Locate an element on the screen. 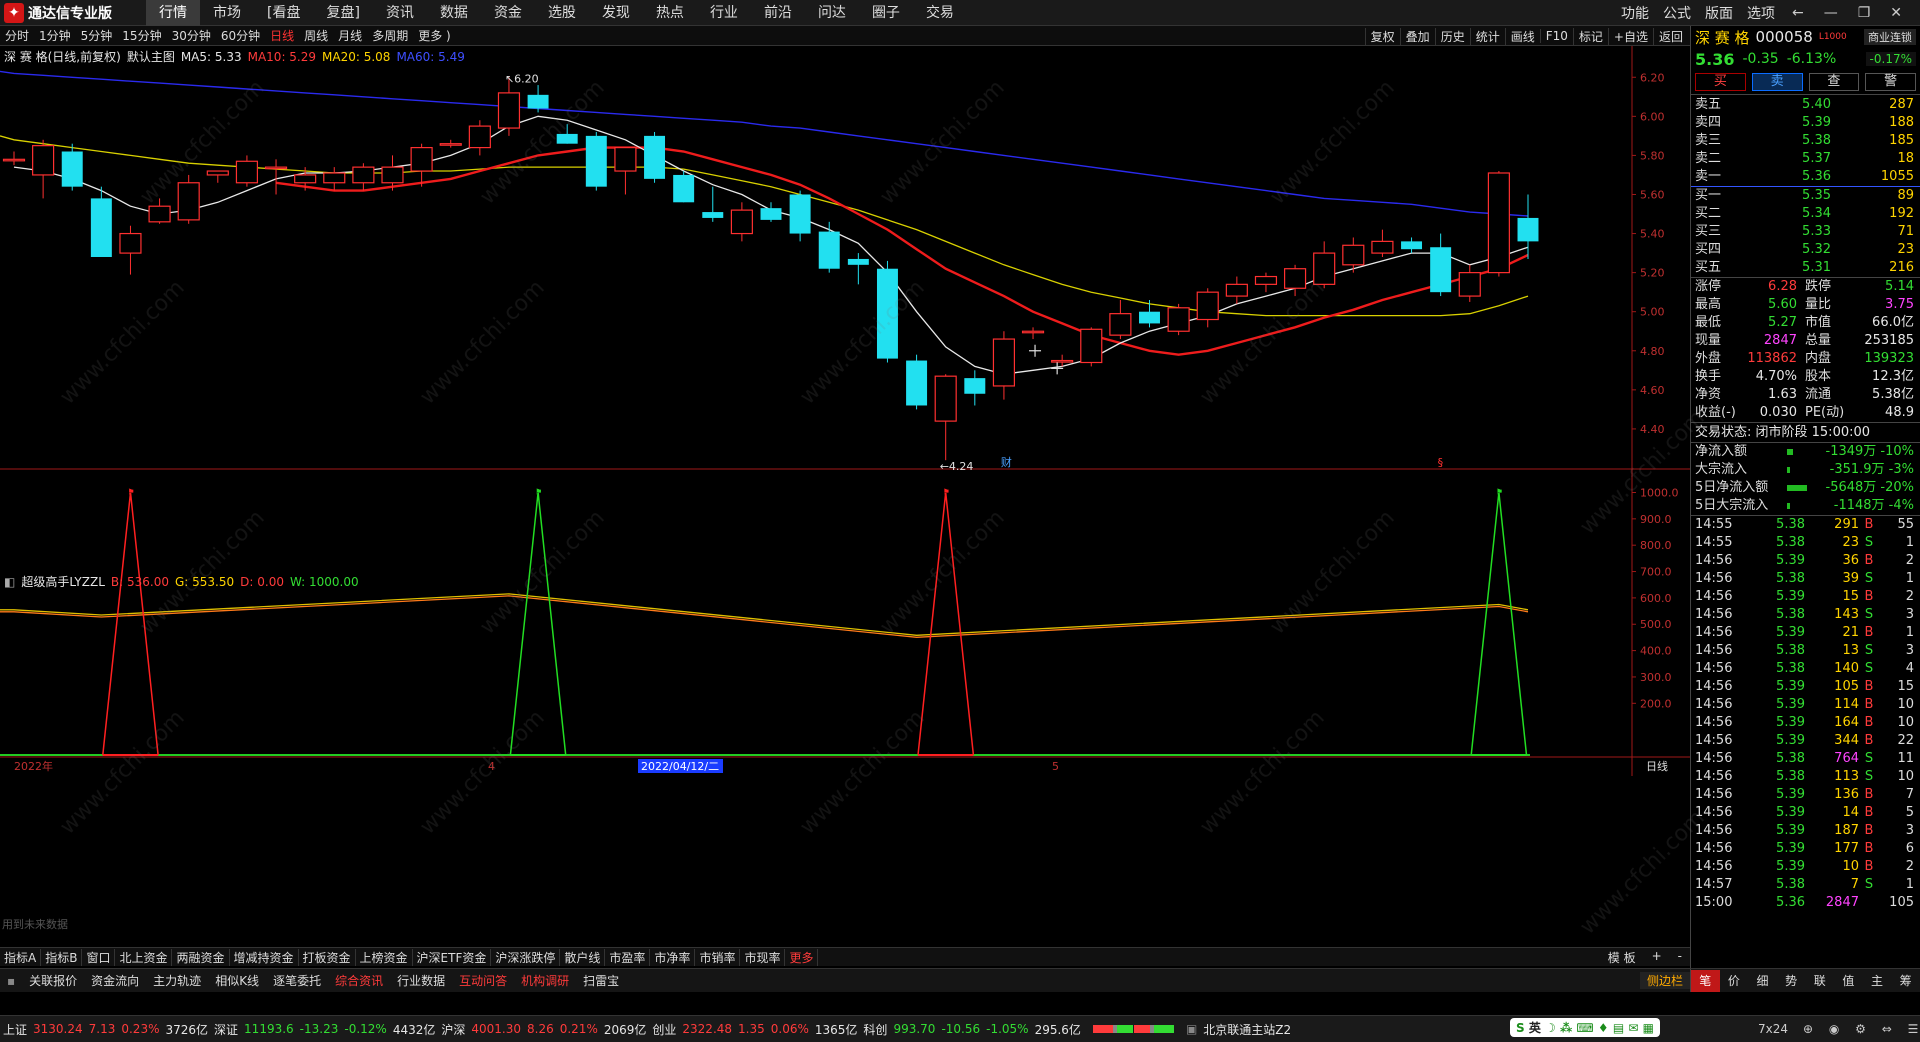  hs-label: 沪深 is located at coordinates (453, 1029).